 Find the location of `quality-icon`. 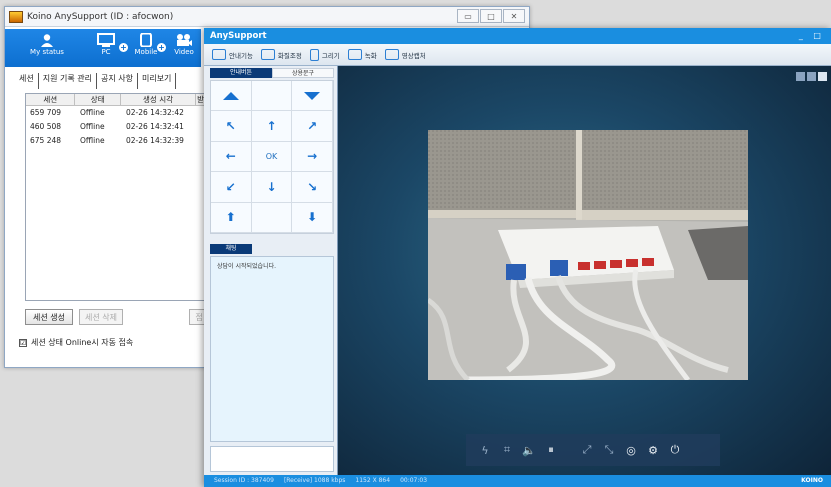

quality-icon is located at coordinates (267, 54).